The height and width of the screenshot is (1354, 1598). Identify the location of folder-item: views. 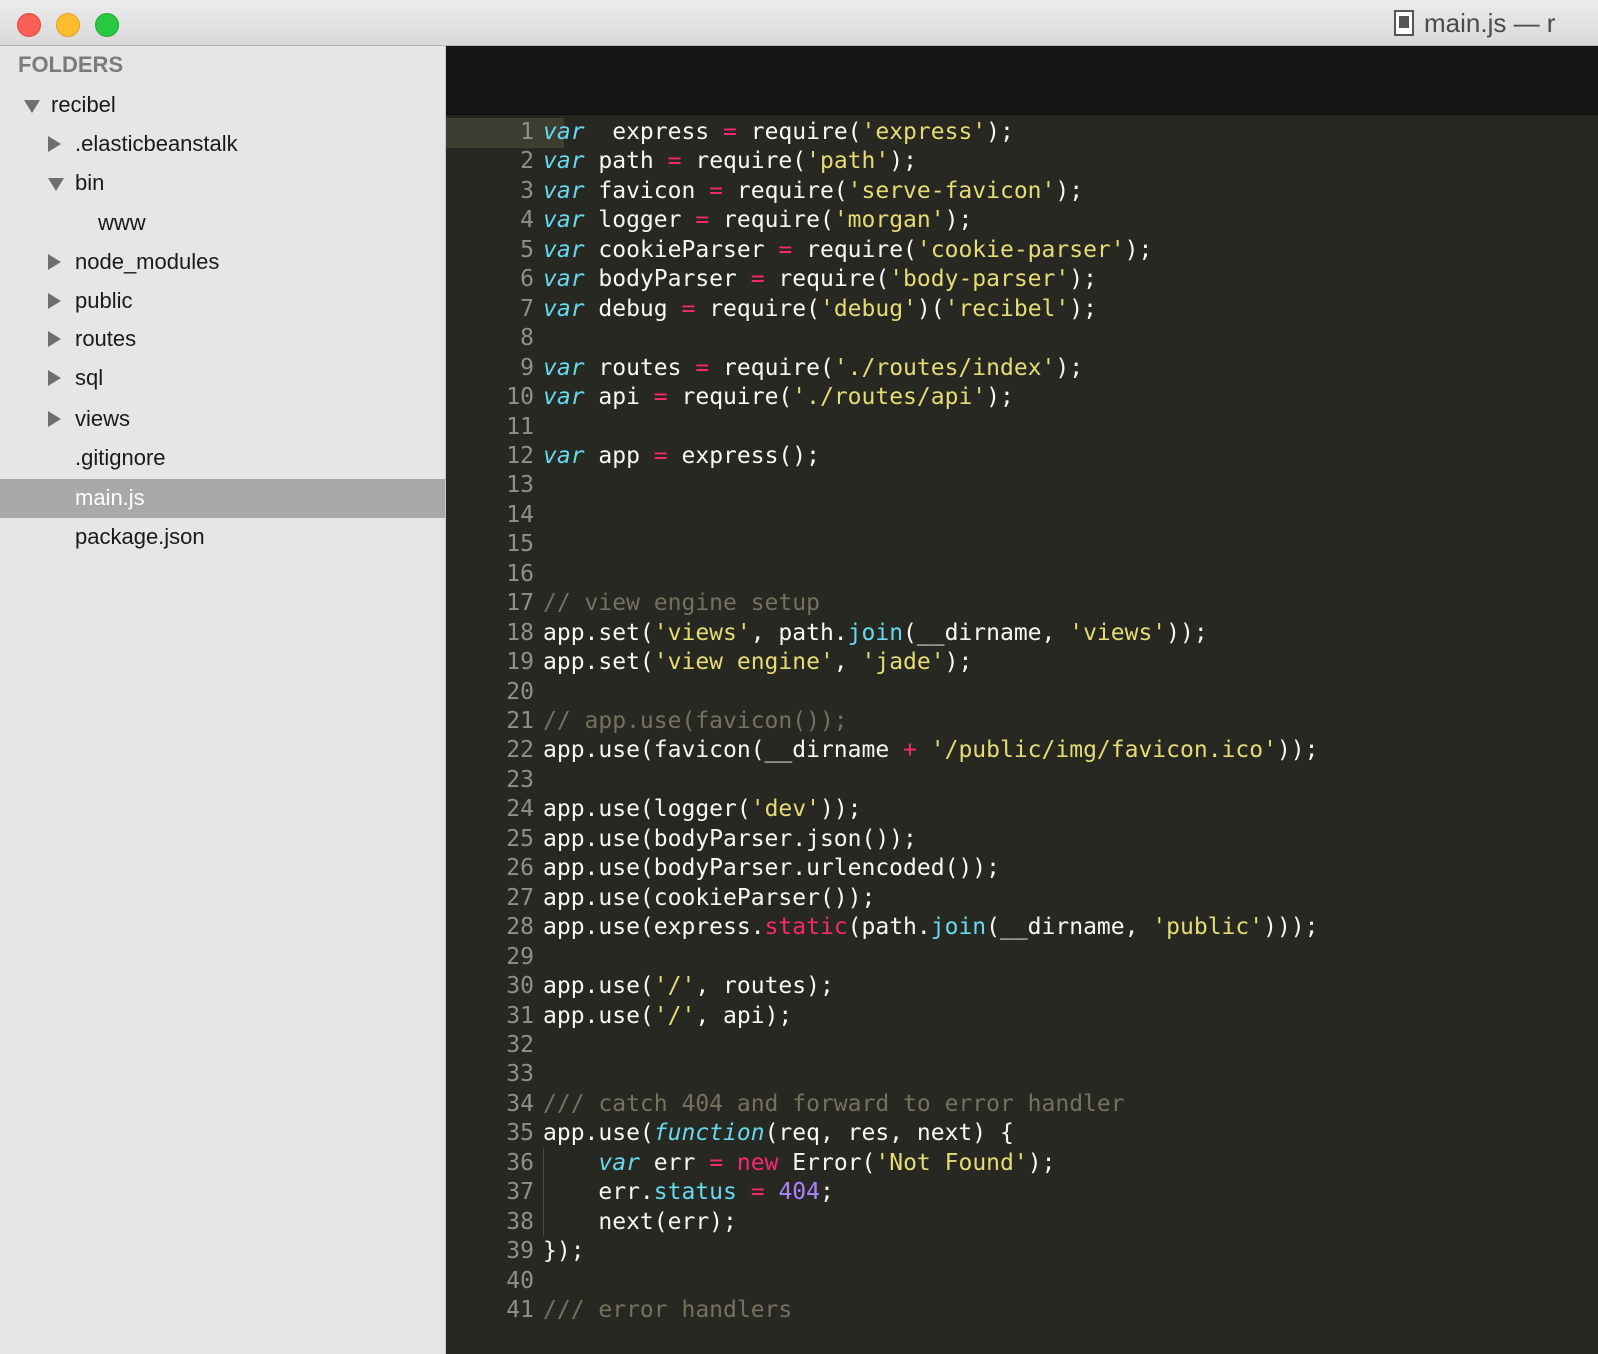
(222, 419).